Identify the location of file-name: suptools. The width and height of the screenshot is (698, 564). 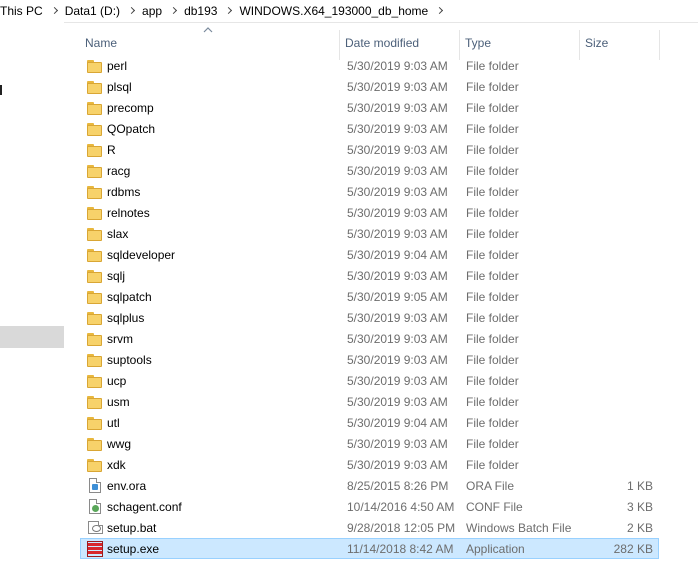
(129, 360).